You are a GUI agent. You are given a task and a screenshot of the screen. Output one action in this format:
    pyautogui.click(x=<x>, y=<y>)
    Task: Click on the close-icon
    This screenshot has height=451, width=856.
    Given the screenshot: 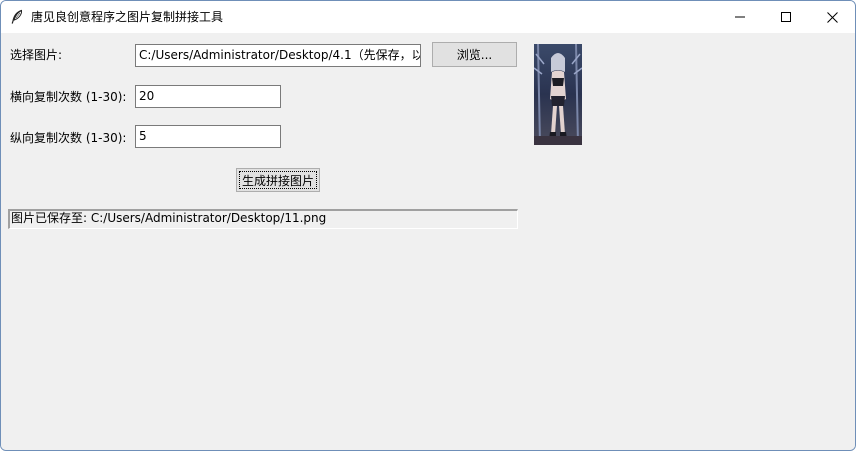 What is the action you would take?
    pyautogui.click(x=832, y=17)
    